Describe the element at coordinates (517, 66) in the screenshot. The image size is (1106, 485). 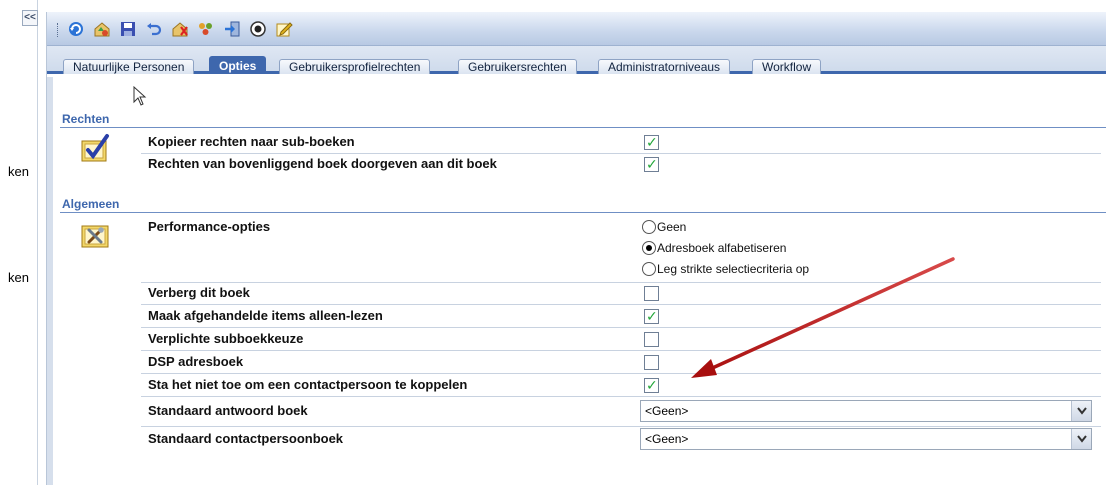
I see `tab-gebruikersrechten: Gebruikersrechten` at that location.